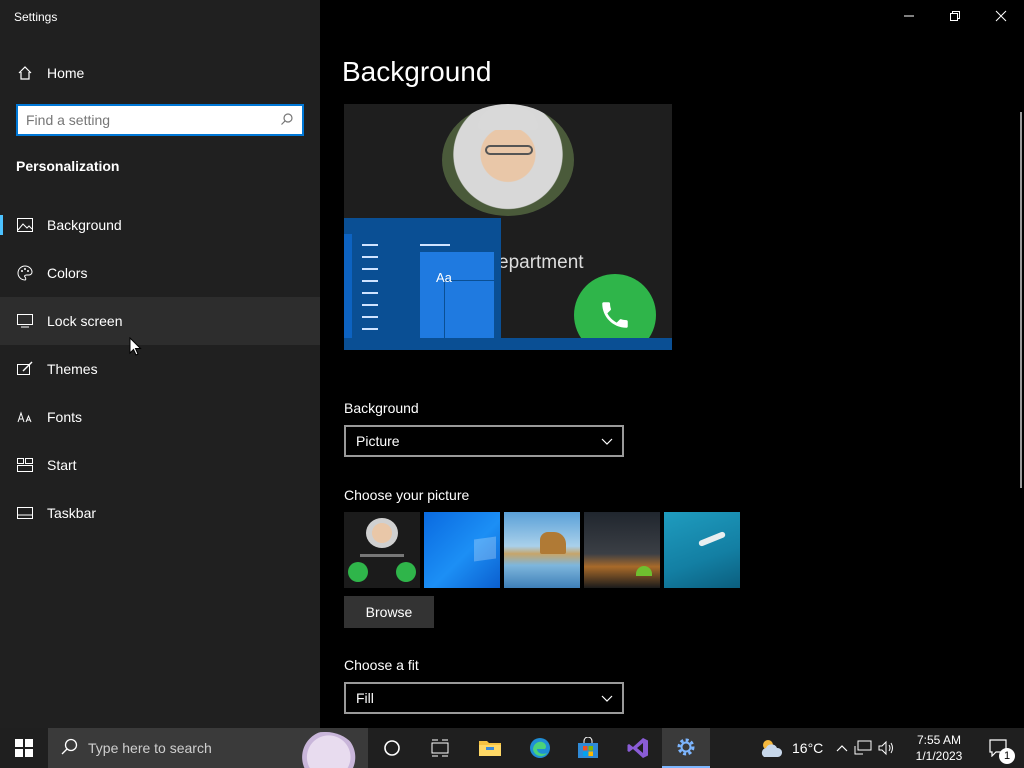  What do you see at coordinates (508, 344) in the screenshot?
I see `preview-taskbar` at bounding box center [508, 344].